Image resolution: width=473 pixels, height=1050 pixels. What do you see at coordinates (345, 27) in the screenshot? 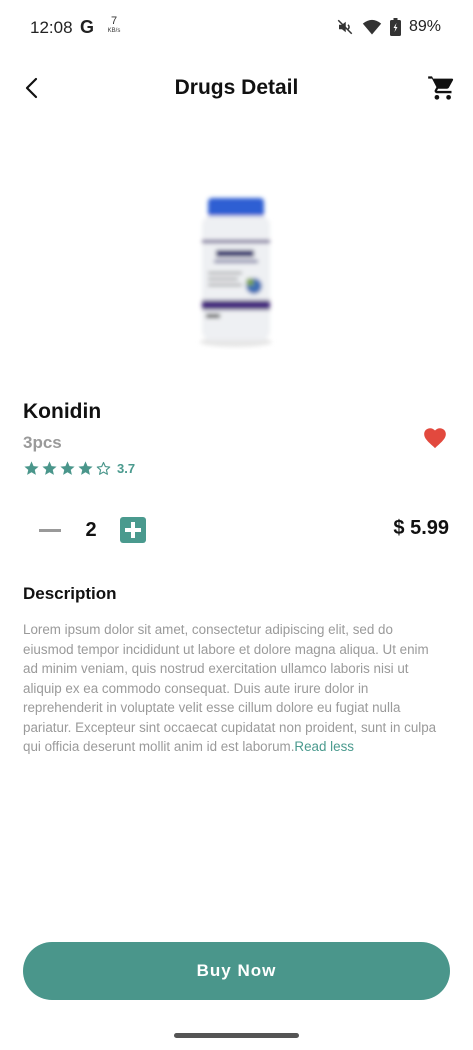
I see `mute-icon` at bounding box center [345, 27].